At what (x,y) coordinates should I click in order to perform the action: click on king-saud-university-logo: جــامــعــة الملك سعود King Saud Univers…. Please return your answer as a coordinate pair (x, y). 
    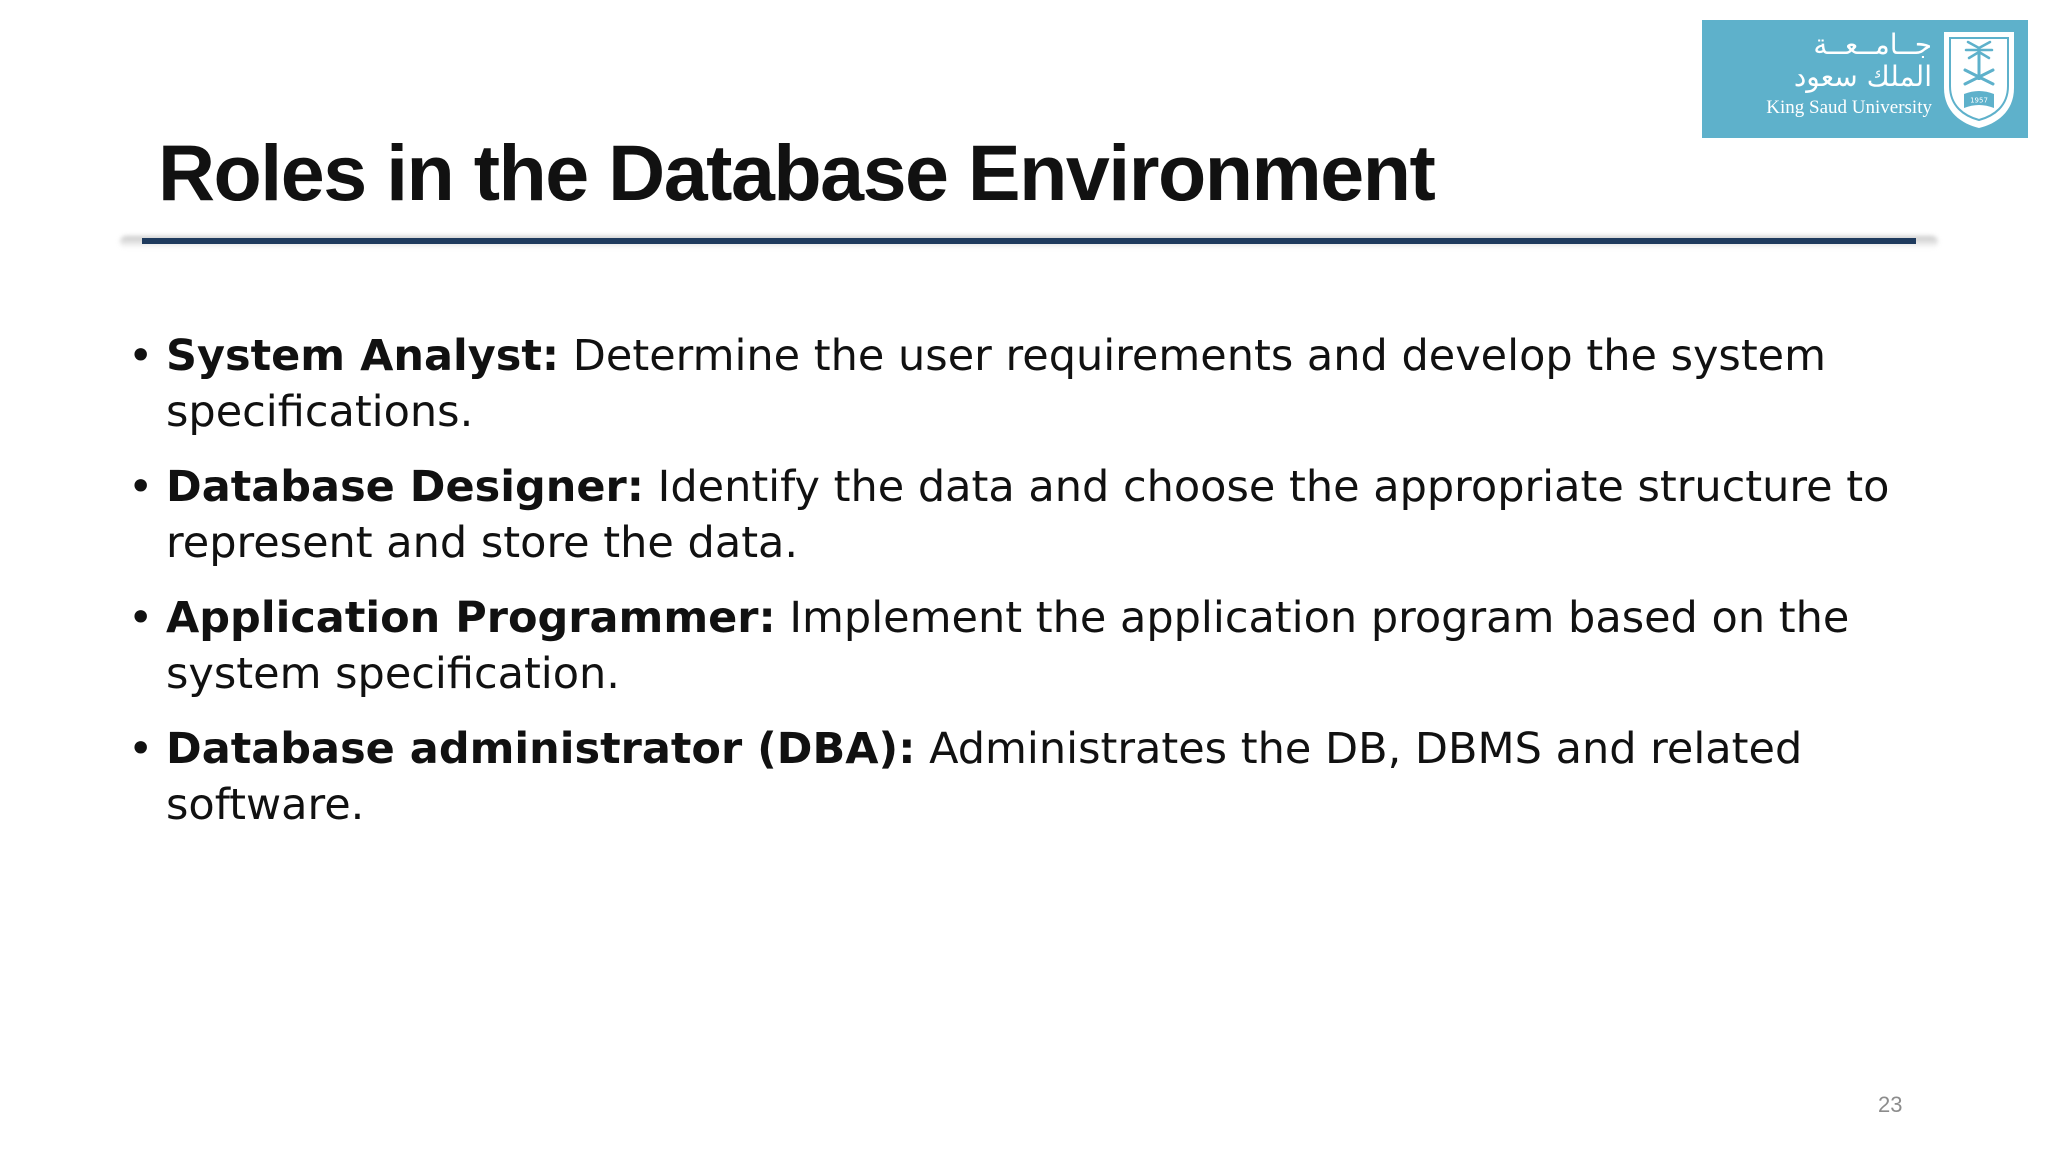
    Looking at the image, I should click on (1865, 79).